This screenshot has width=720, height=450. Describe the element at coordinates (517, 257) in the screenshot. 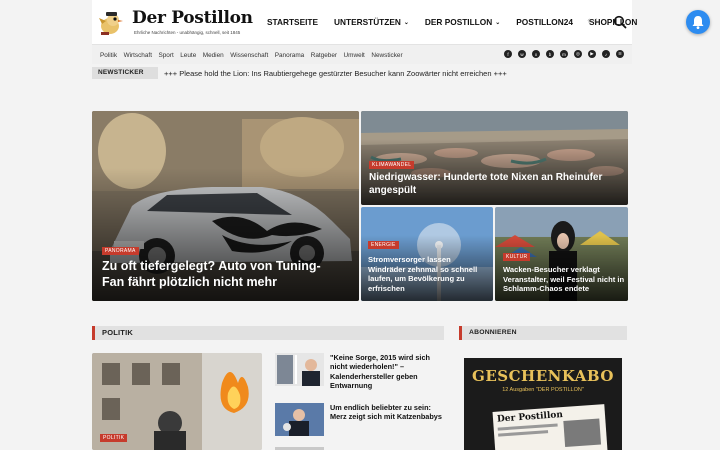

I see `category-tag: KULTUR` at that location.